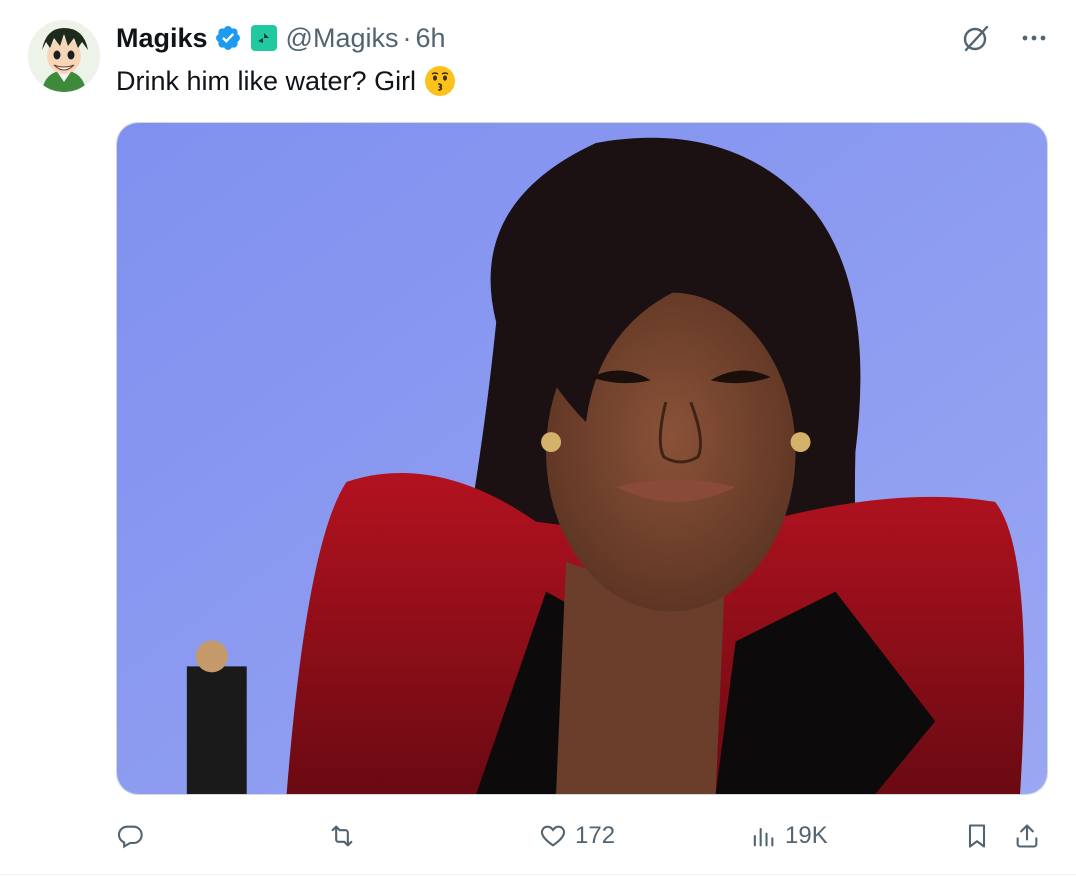 The height and width of the screenshot is (876, 1076). Describe the element at coordinates (266, 81) in the screenshot. I see `tweet-text: Drink him like water? Girl` at that location.